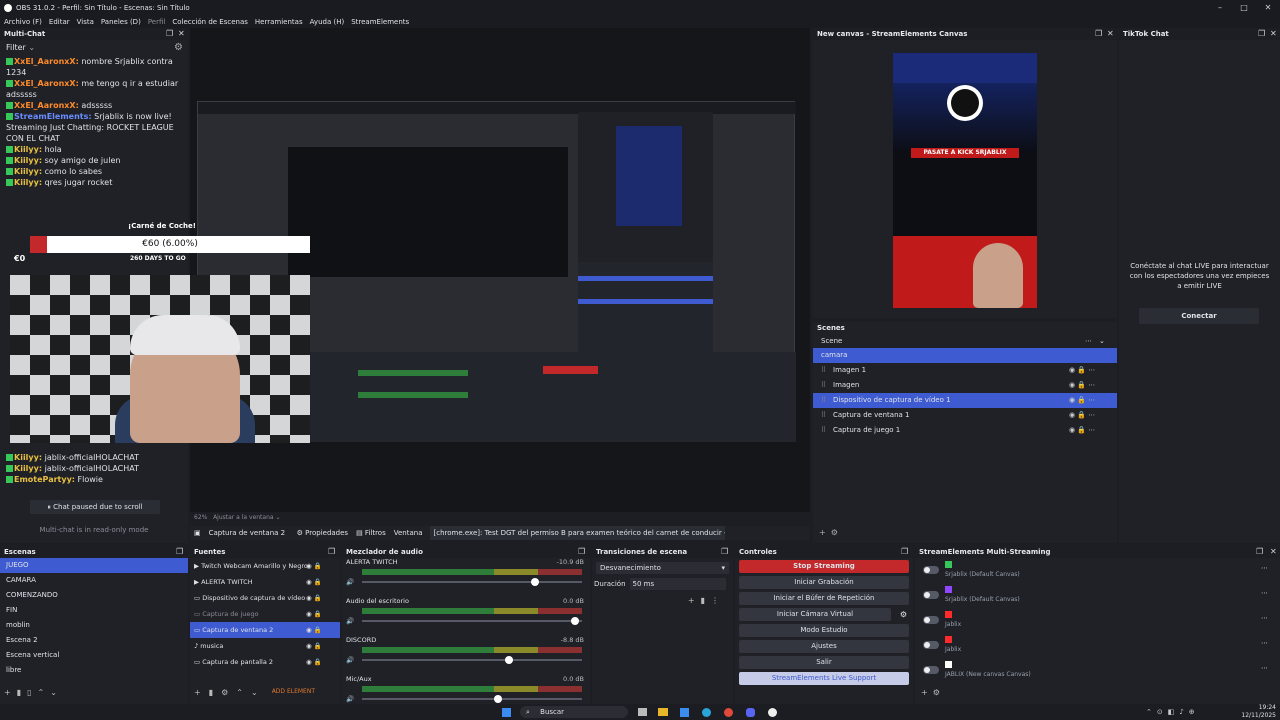 The height and width of the screenshot is (720, 1280). Describe the element at coordinates (95, 507) in the screenshot. I see `chat-paused-banner: ⏸ Chat paused due to scroll` at that location.